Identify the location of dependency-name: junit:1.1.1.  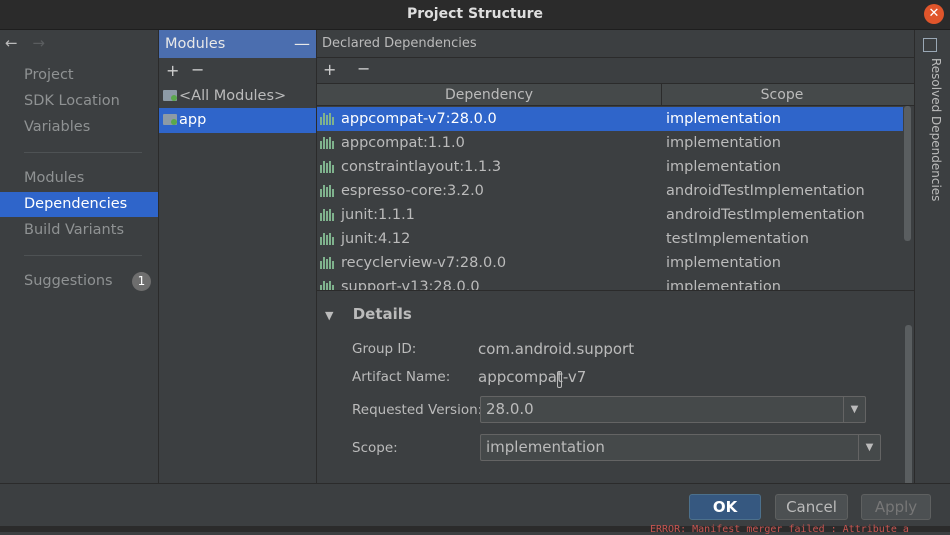
(378, 215).